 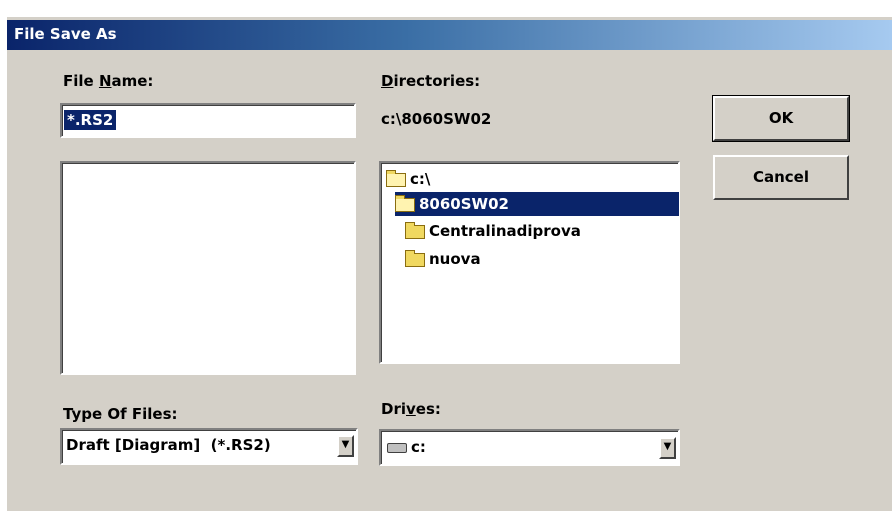 What do you see at coordinates (168, 445) in the screenshot?
I see `type-of-files-value: Draft [Diagram] (*.RS2)` at bounding box center [168, 445].